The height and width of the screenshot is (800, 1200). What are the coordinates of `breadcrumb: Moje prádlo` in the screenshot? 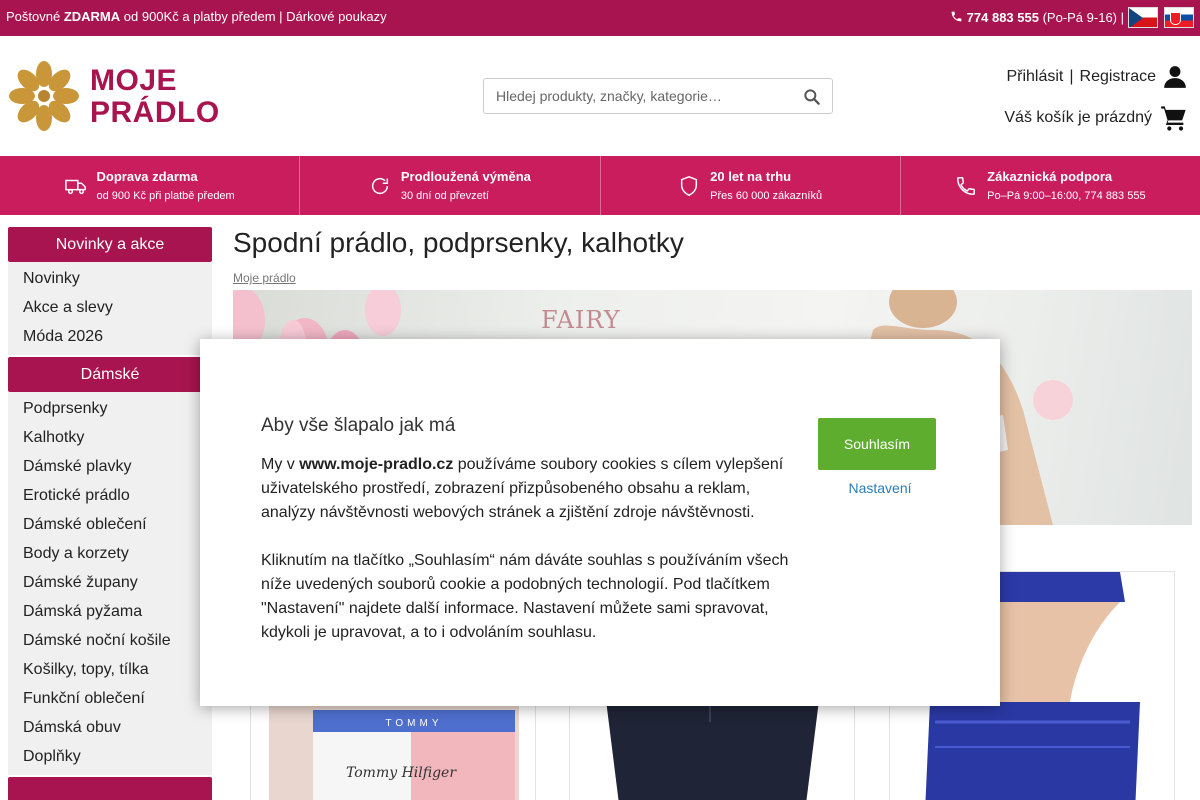 It's located at (713, 278).